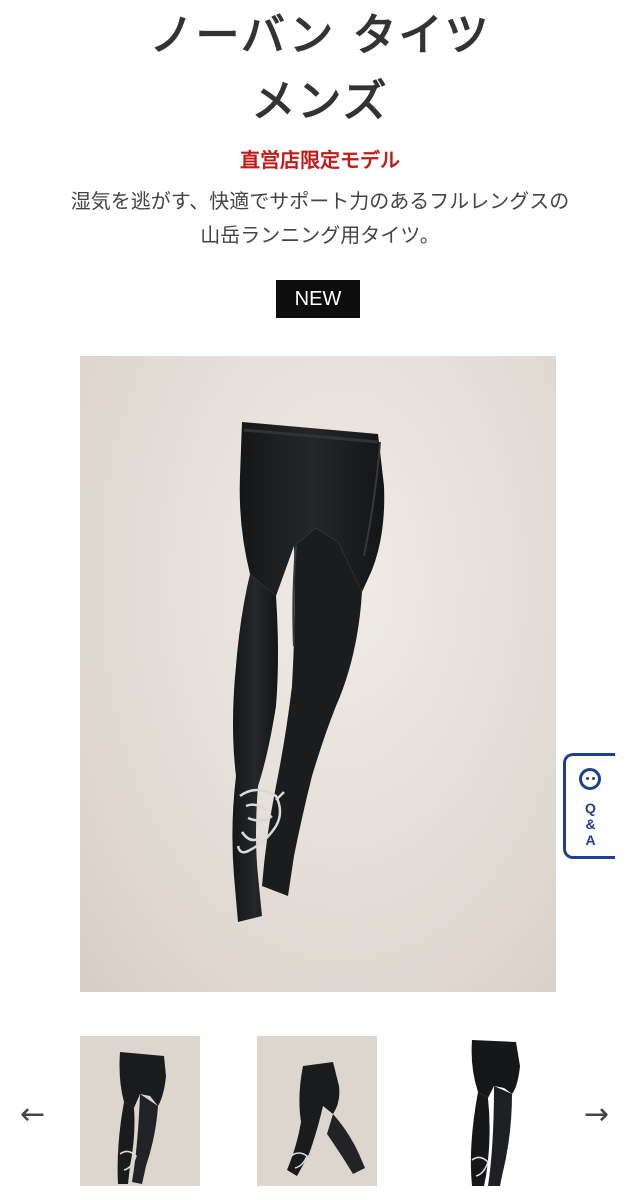 This screenshot has height=1200, width=640. I want to click on thumbnail-front, so click(140, 1111).